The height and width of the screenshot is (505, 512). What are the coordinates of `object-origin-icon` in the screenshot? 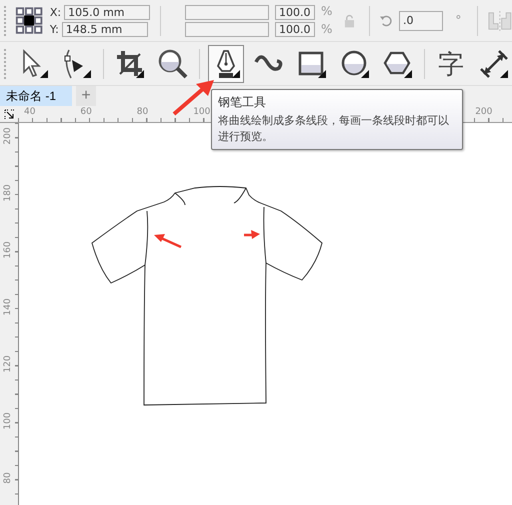 It's located at (29, 20).